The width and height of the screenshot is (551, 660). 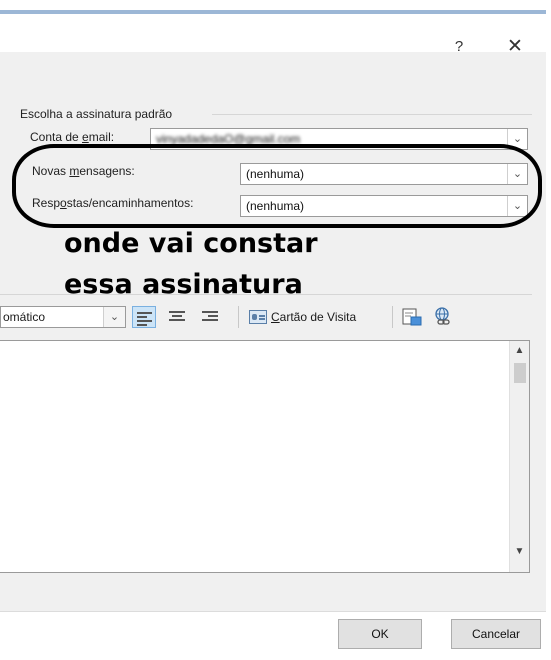 I want to click on font-color-value: omático, so click(x=24, y=317).